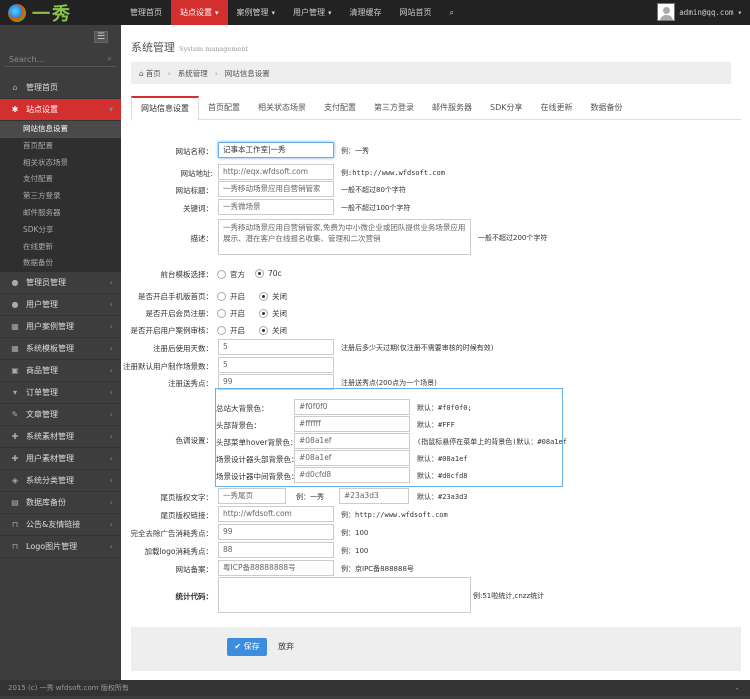 The height and width of the screenshot is (699, 750). I want to click on submenu-item: 第三方登录, so click(60, 196).